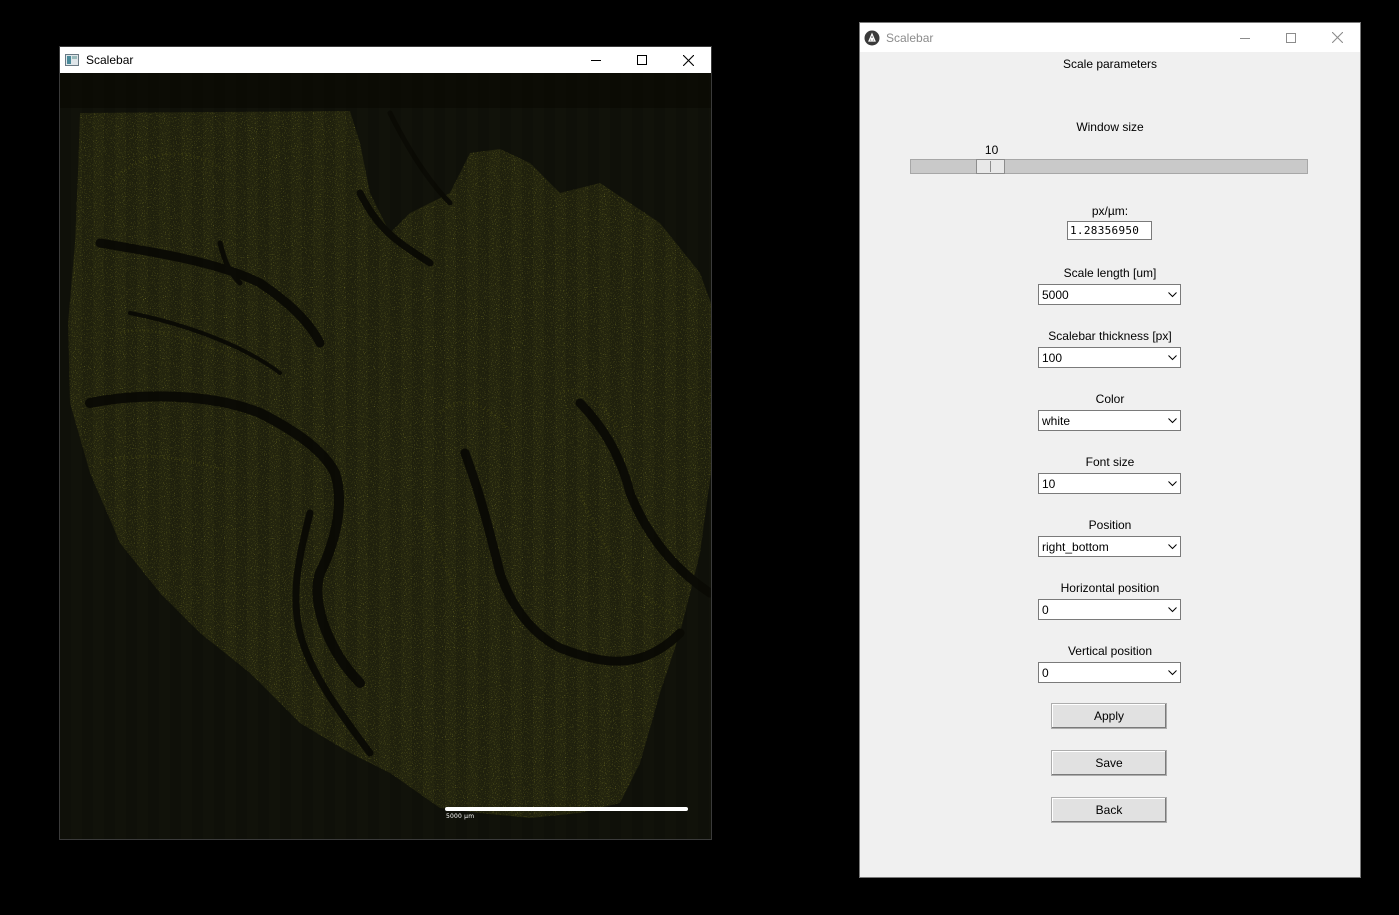 The height and width of the screenshot is (915, 1399). What do you see at coordinates (1045, 673) in the screenshot?
I see `vertical-position-value: 0` at bounding box center [1045, 673].